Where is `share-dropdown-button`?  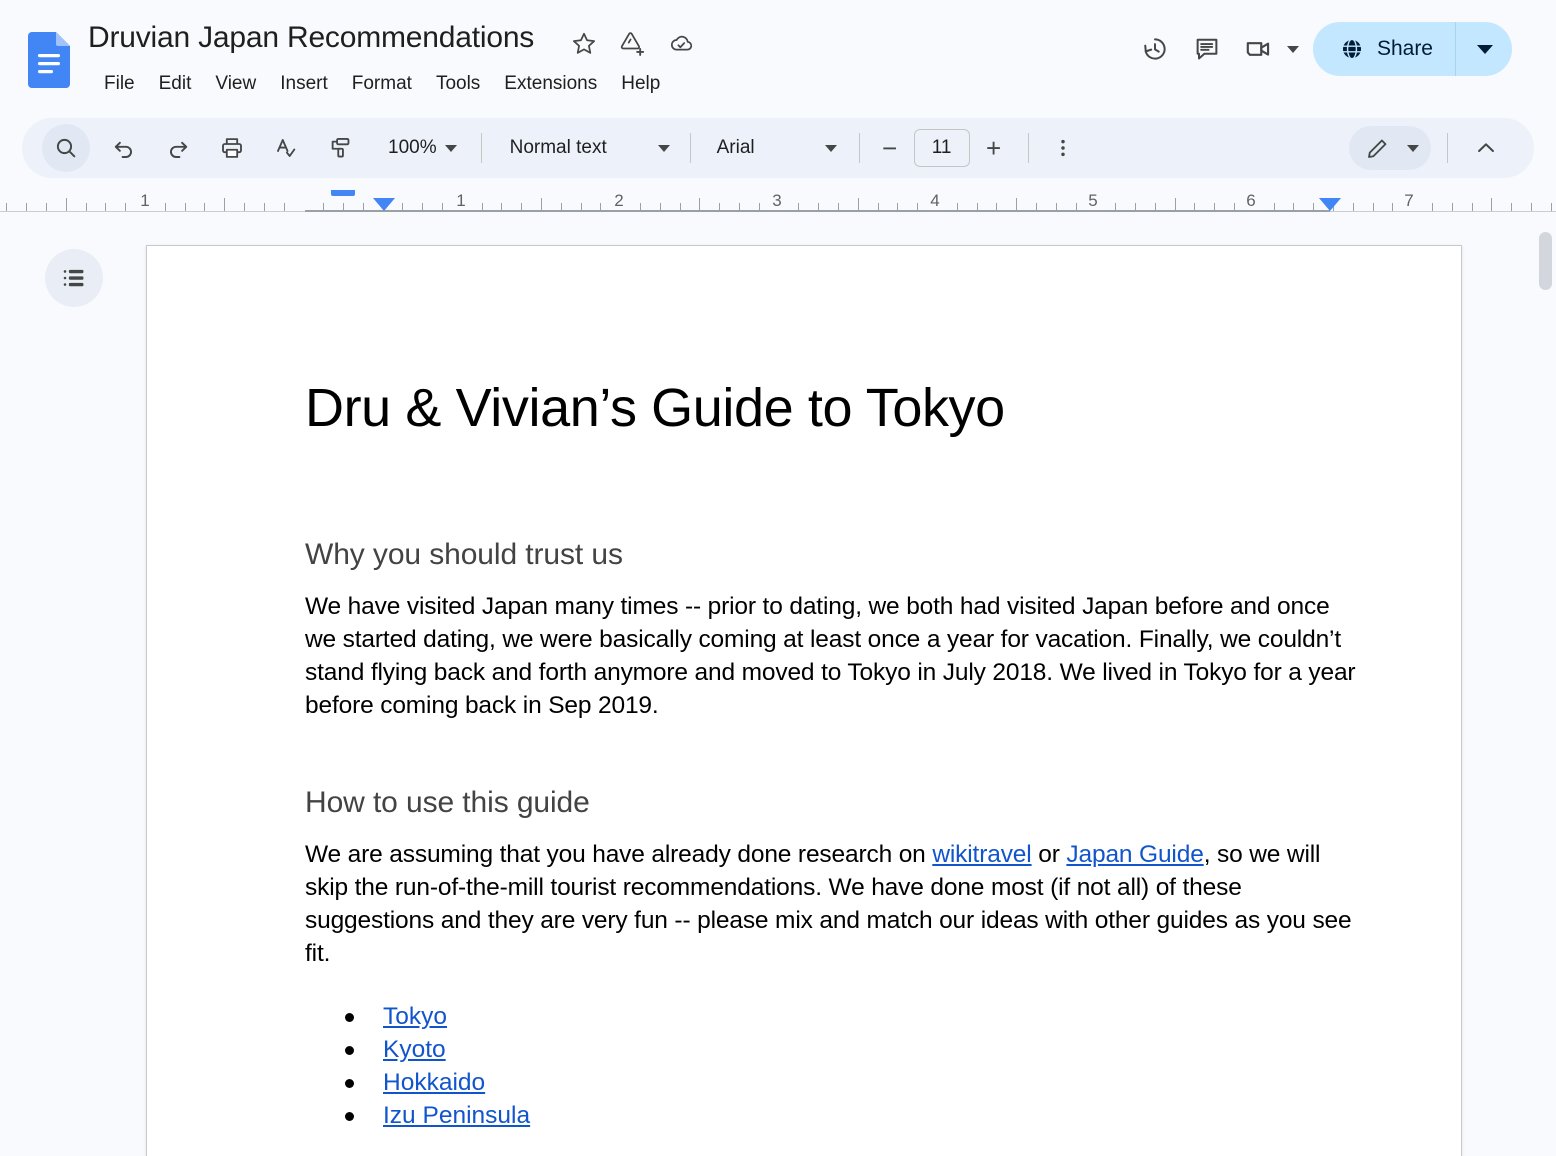 share-dropdown-button is located at coordinates (1484, 49).